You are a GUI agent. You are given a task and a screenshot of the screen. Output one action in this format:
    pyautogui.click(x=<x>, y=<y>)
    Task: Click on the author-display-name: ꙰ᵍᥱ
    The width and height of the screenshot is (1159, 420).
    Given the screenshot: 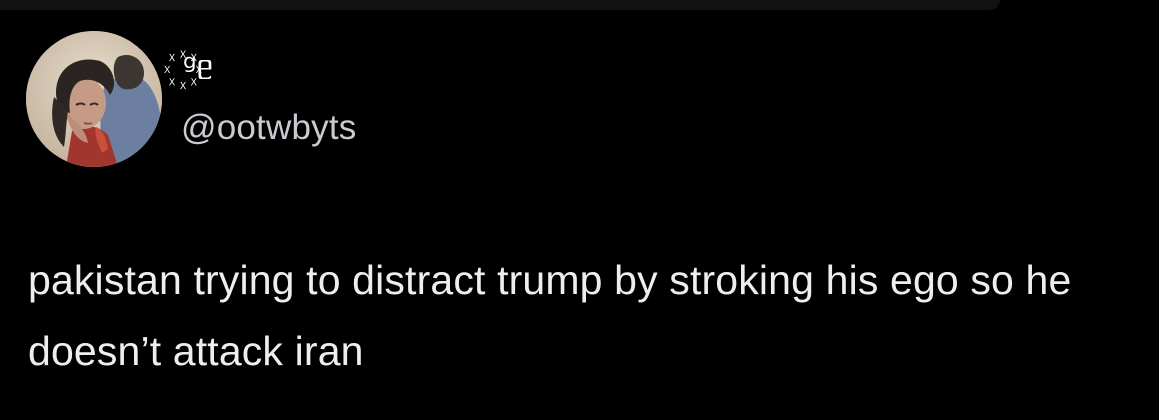 What is the action you would take?
    pyautogui.click(x=198, y=68)
    